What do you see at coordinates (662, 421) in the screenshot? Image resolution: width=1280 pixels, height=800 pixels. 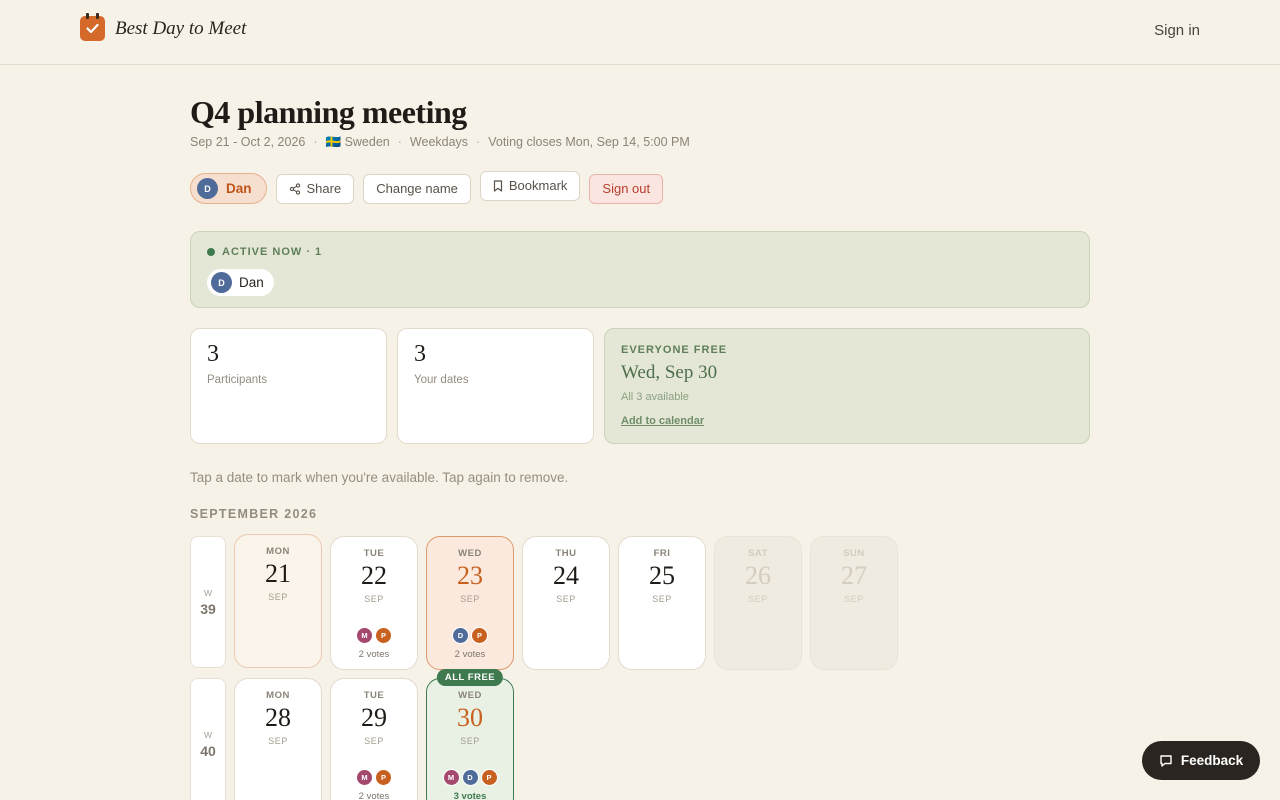 I see `add-to-calendar-link: Add to calendar` at bounding box center [662, 421].